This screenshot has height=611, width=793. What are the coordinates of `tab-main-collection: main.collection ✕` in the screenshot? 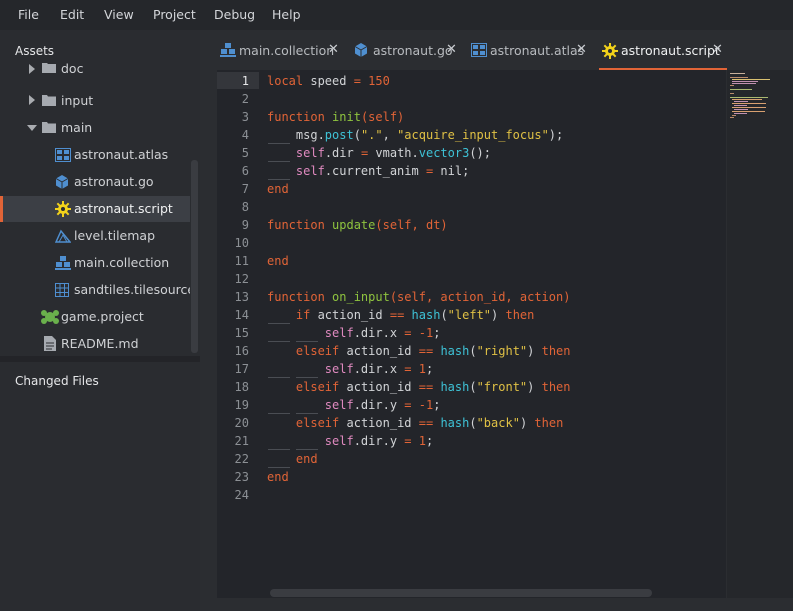 It's located at (280, 55).